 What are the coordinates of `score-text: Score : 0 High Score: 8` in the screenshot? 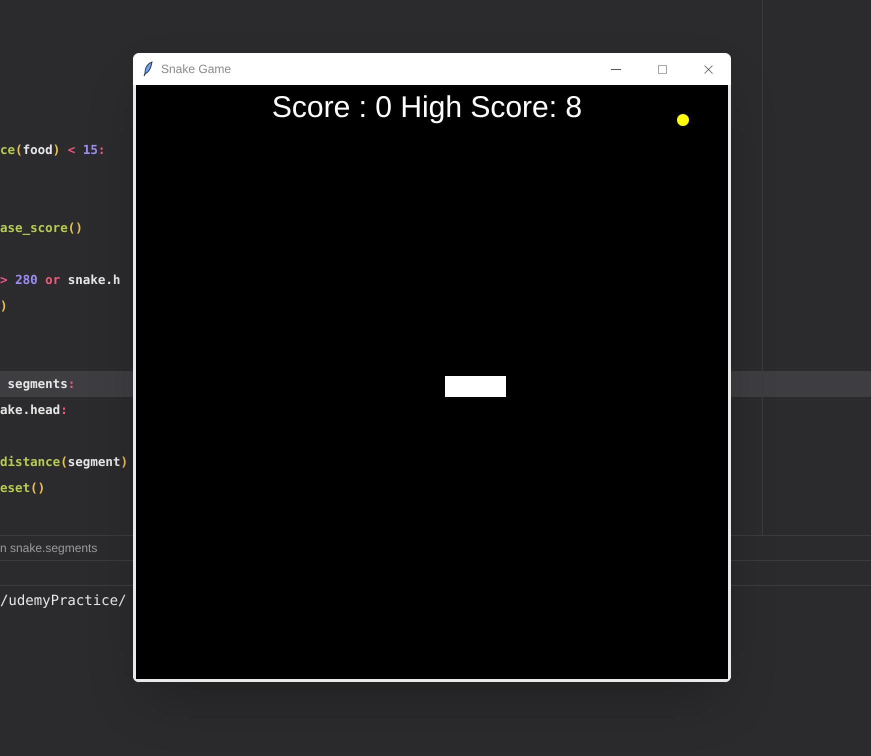 It's located at (427, 108).